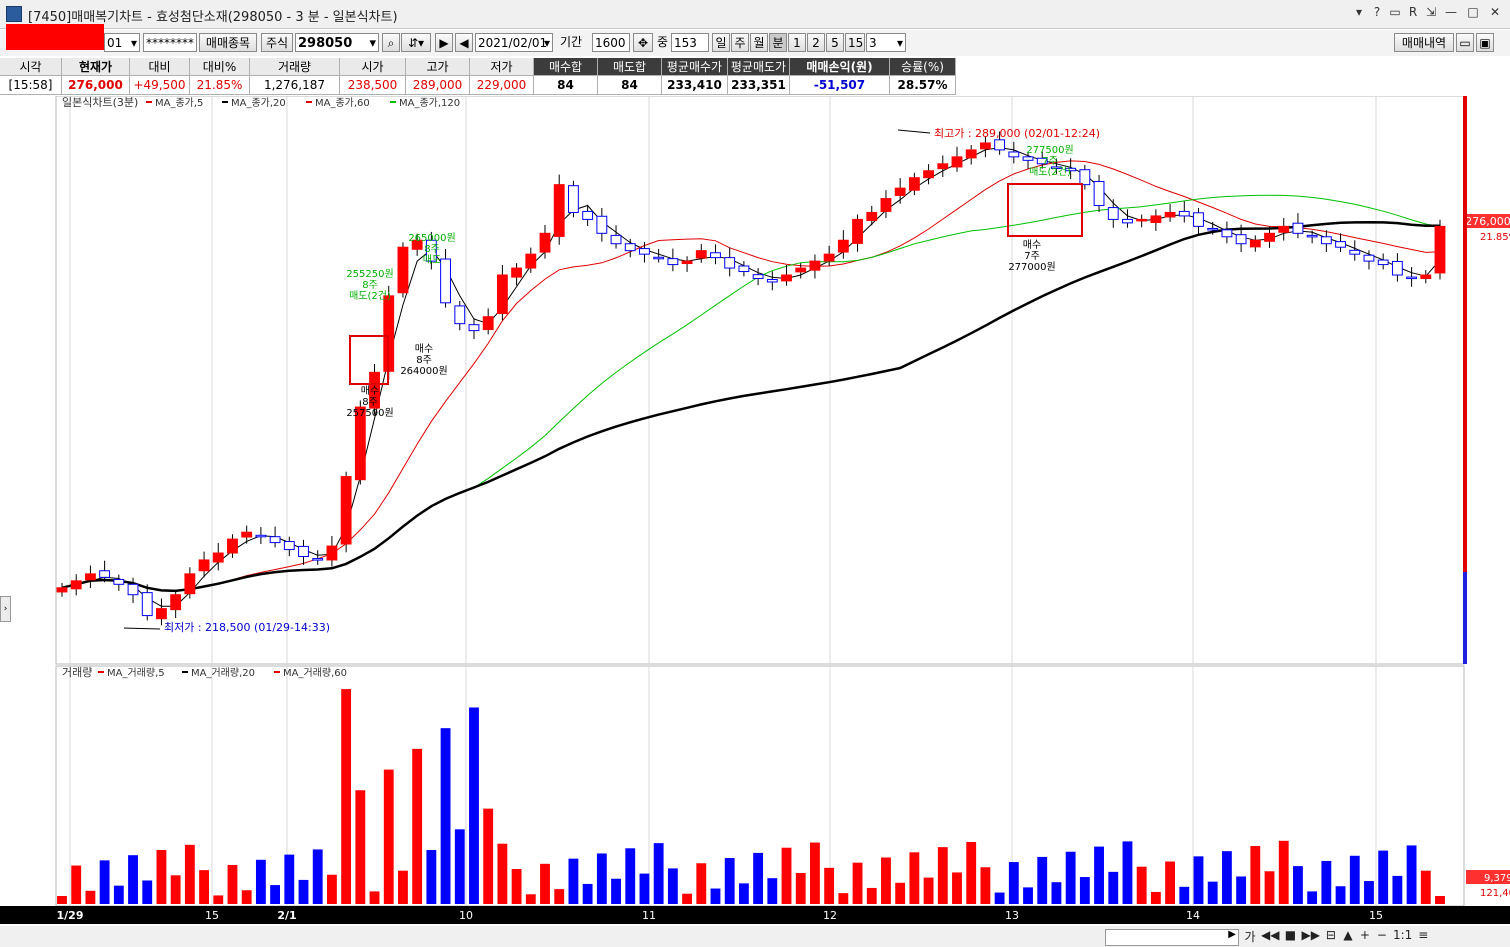 Image resolution: width=1510 pixels, height=947 pixels. I want to click on annotation-text: 8주, so click(370, 285).